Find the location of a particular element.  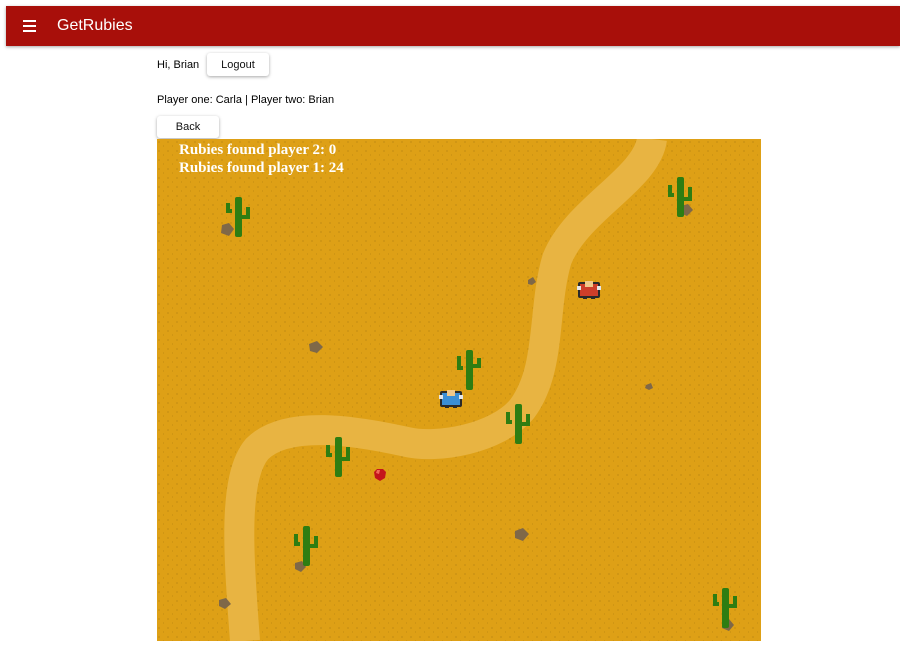

players-info: Player one: Carla | Player two: Brian is located at coordinates (246, 100).